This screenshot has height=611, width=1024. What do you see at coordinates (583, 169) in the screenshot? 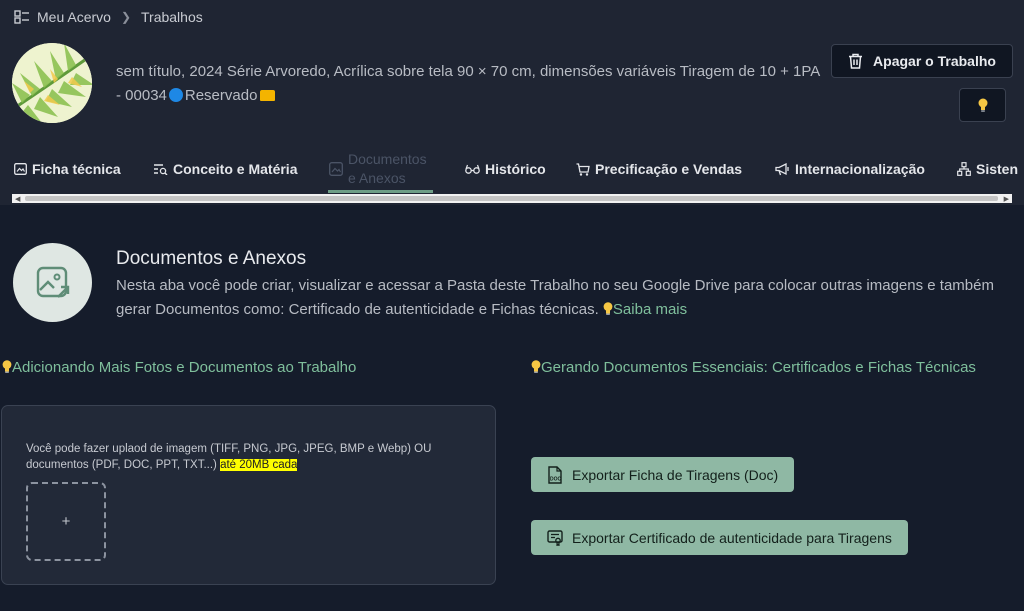
I see `cart-icon` at bounding box center [583, 169].